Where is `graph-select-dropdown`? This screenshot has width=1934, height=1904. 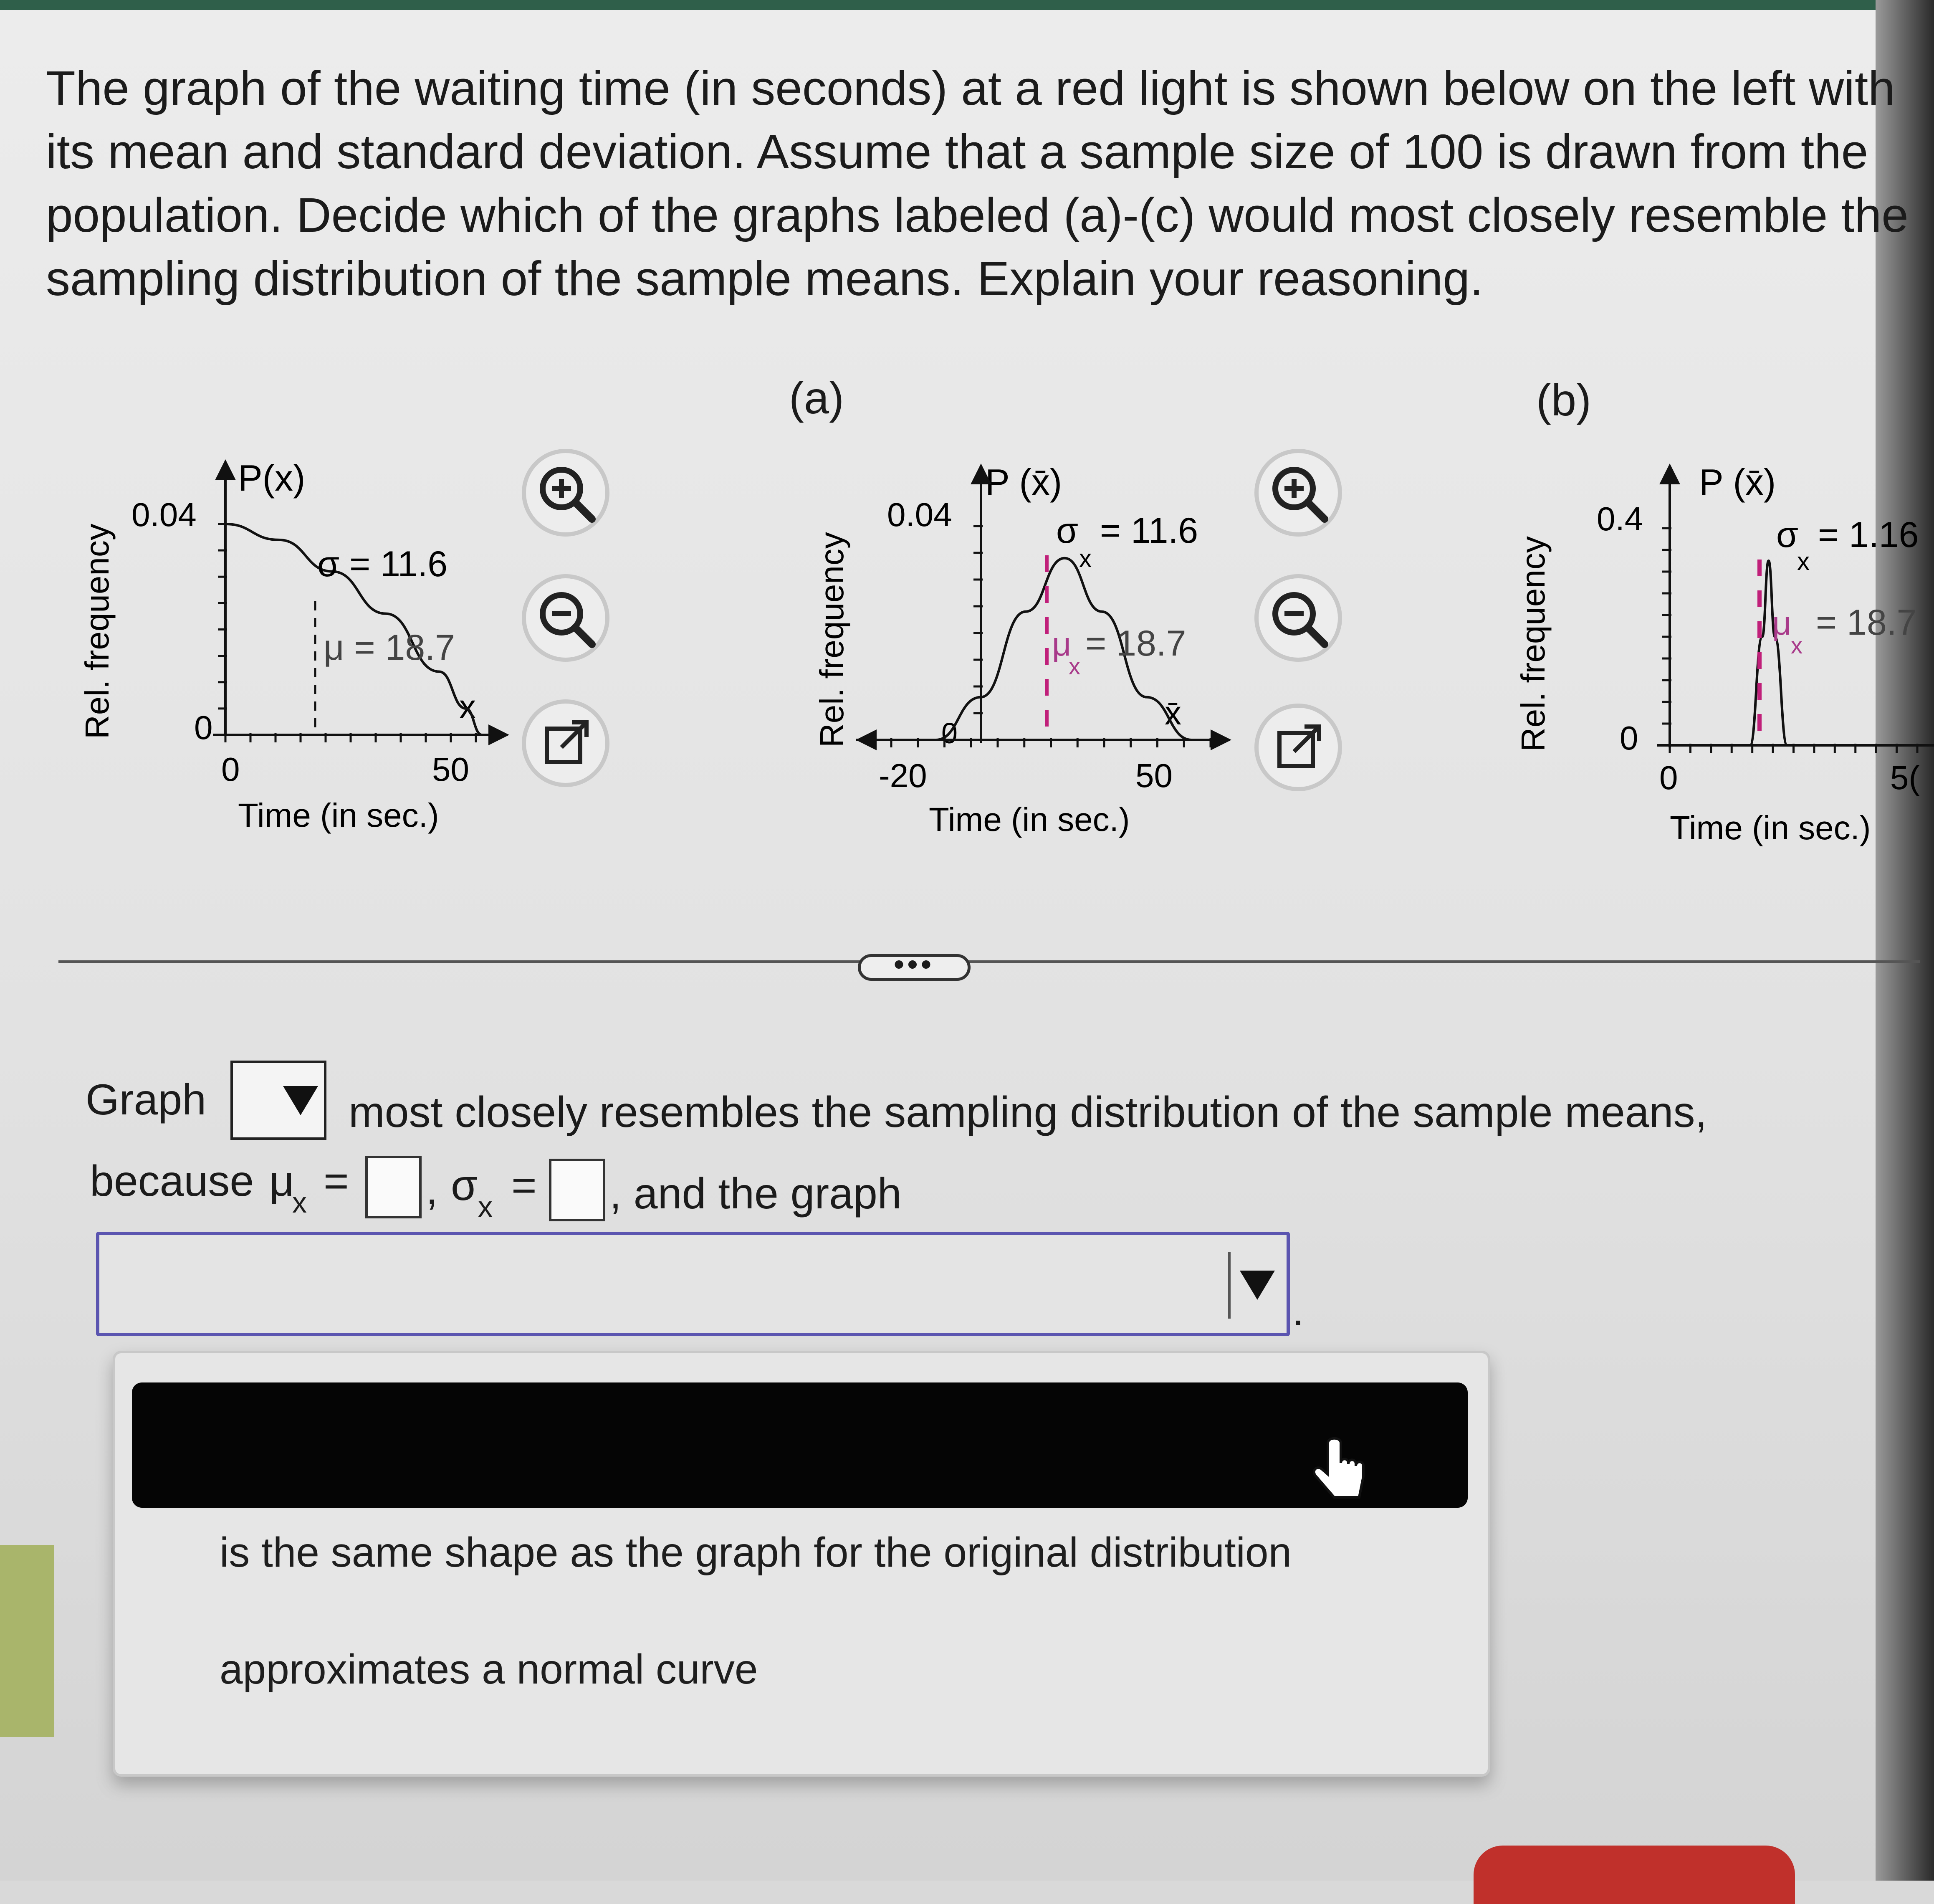 graph-select-dropdown is located at coordinates (278, 1100).